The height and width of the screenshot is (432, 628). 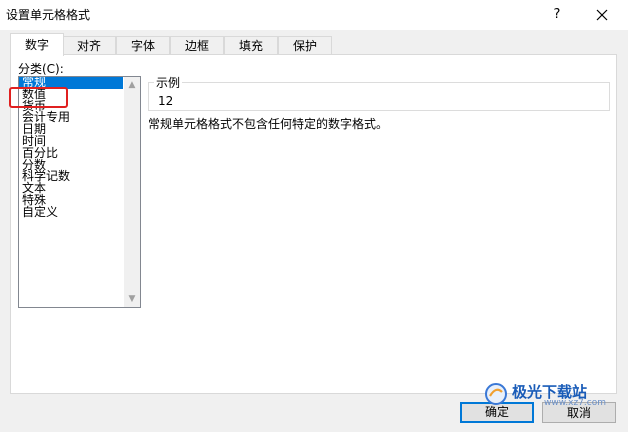 I want to click on category-scrollbar: ▲ ▼, so click(x=132, y=192).